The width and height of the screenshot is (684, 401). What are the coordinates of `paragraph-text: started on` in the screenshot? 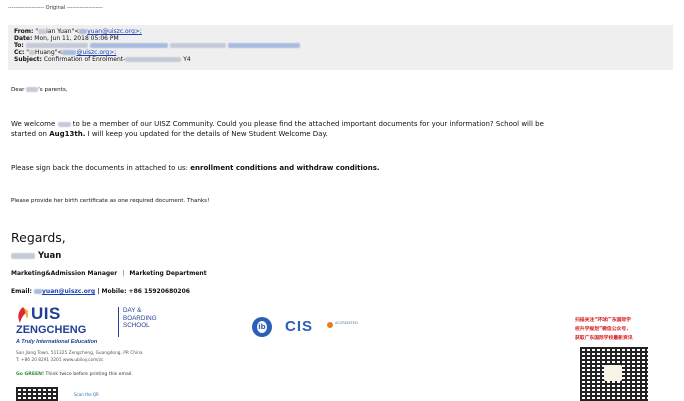 It's located at (30, 134).